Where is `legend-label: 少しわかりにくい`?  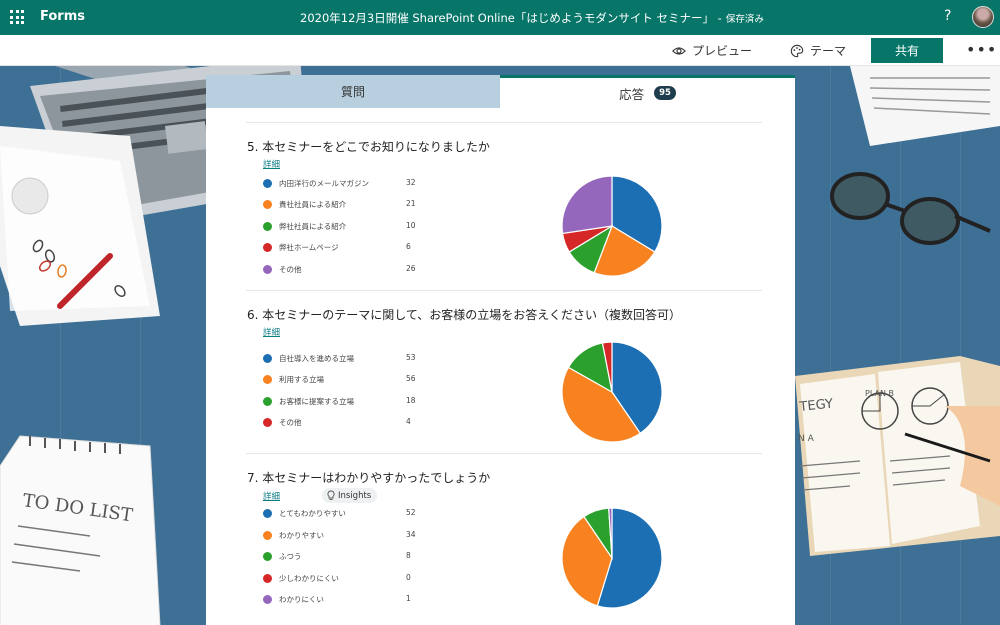 legend-label: 少しわかりにくい is located at coordinates (309, 578).